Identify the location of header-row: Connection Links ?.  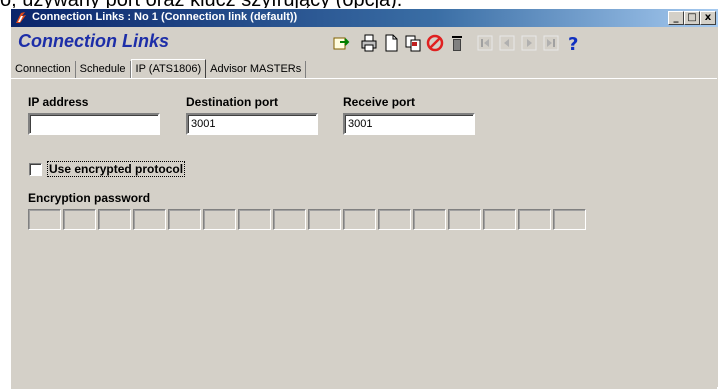
(364, 42).